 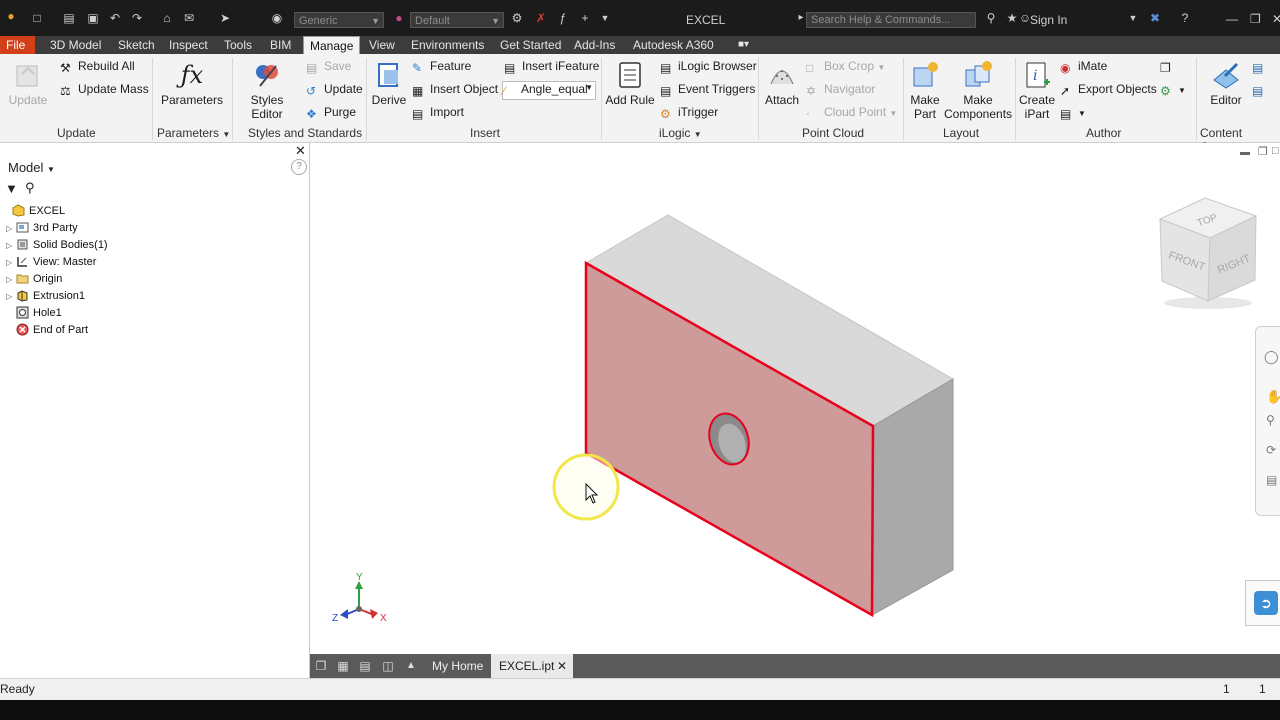 I want to click on make-components-button: Make Components, so click(x=978, y=90).